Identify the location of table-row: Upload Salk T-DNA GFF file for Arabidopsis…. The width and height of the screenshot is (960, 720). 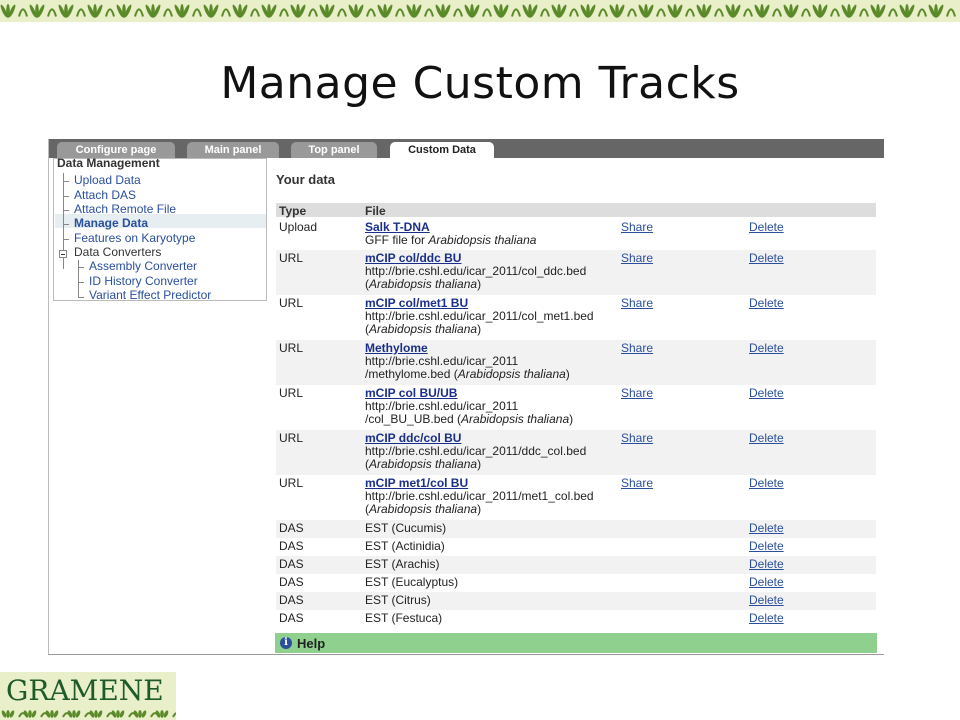
(576, 234).